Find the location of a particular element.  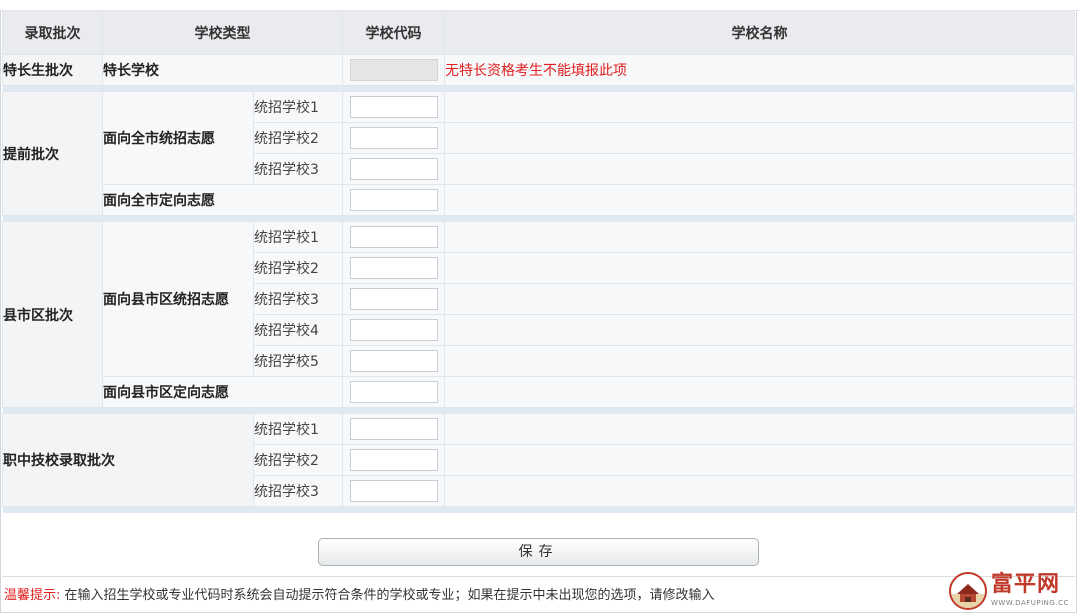

header-code: 学校代码 is located at coordinates (393, 32).